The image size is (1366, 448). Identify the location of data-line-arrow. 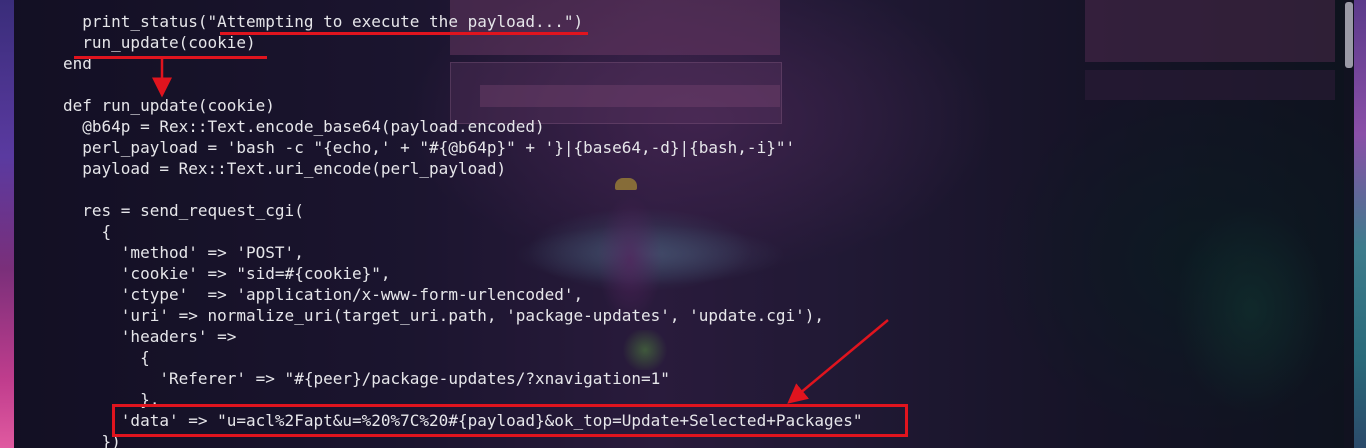
(838, 361).